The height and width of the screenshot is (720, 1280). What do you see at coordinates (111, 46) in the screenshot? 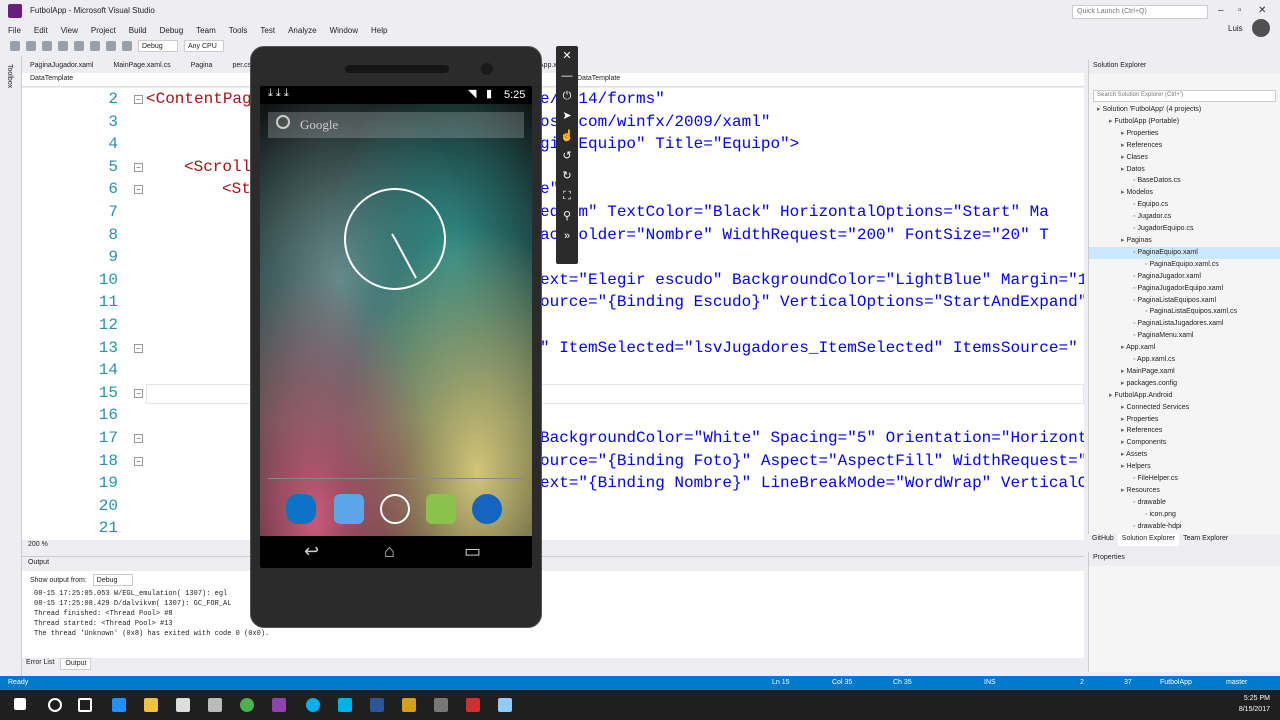
I see `undo-icon` at bounding box center [111, 46].